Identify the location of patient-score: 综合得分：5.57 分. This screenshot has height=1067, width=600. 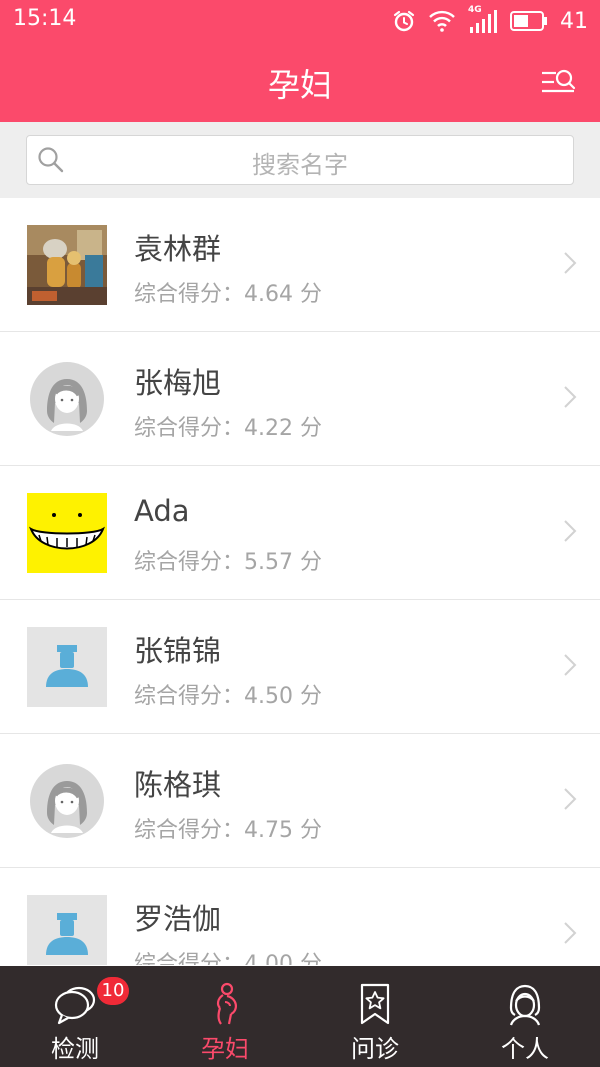
(228, 562).